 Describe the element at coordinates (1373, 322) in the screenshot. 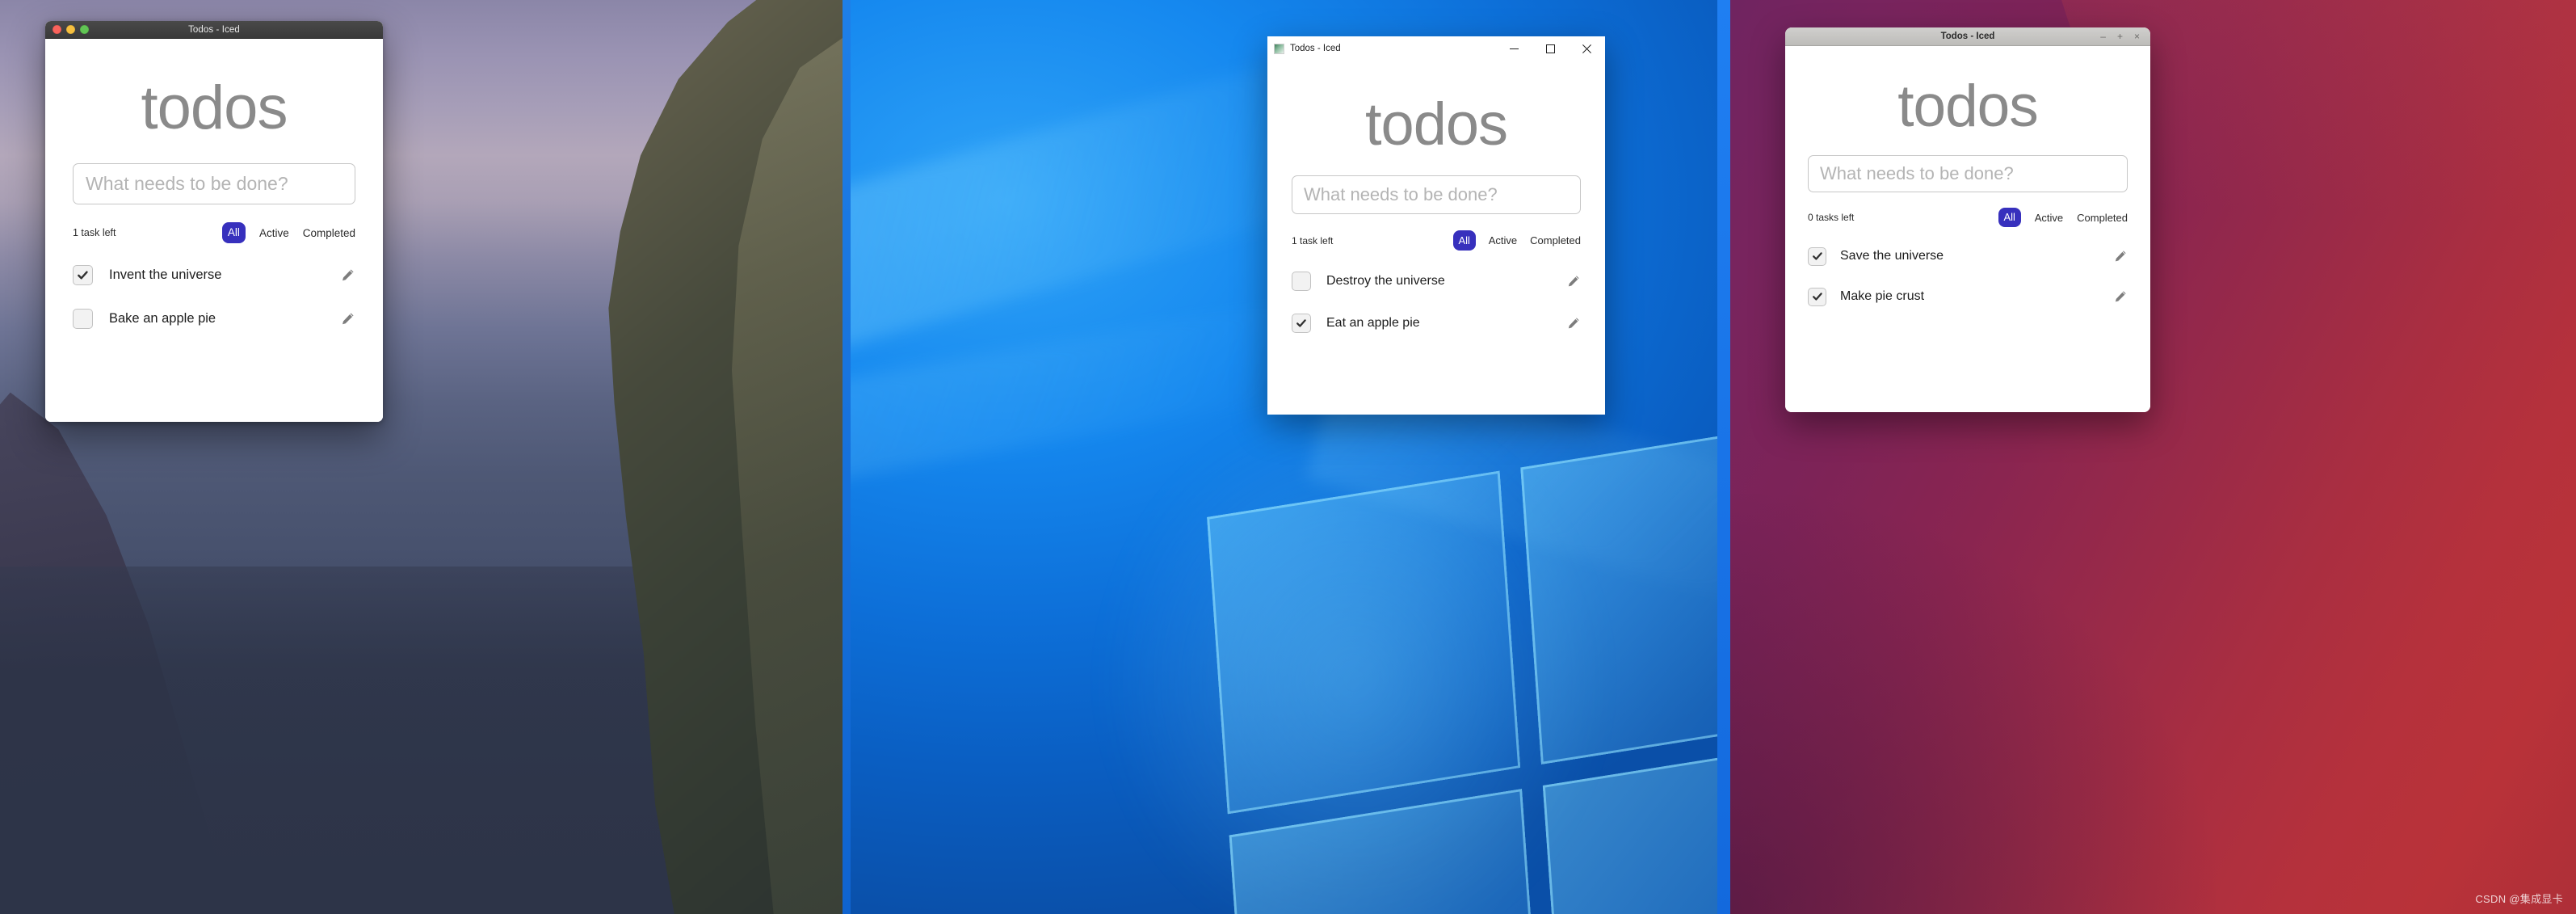

I see `task-label: Eat an apple pie` at that location.